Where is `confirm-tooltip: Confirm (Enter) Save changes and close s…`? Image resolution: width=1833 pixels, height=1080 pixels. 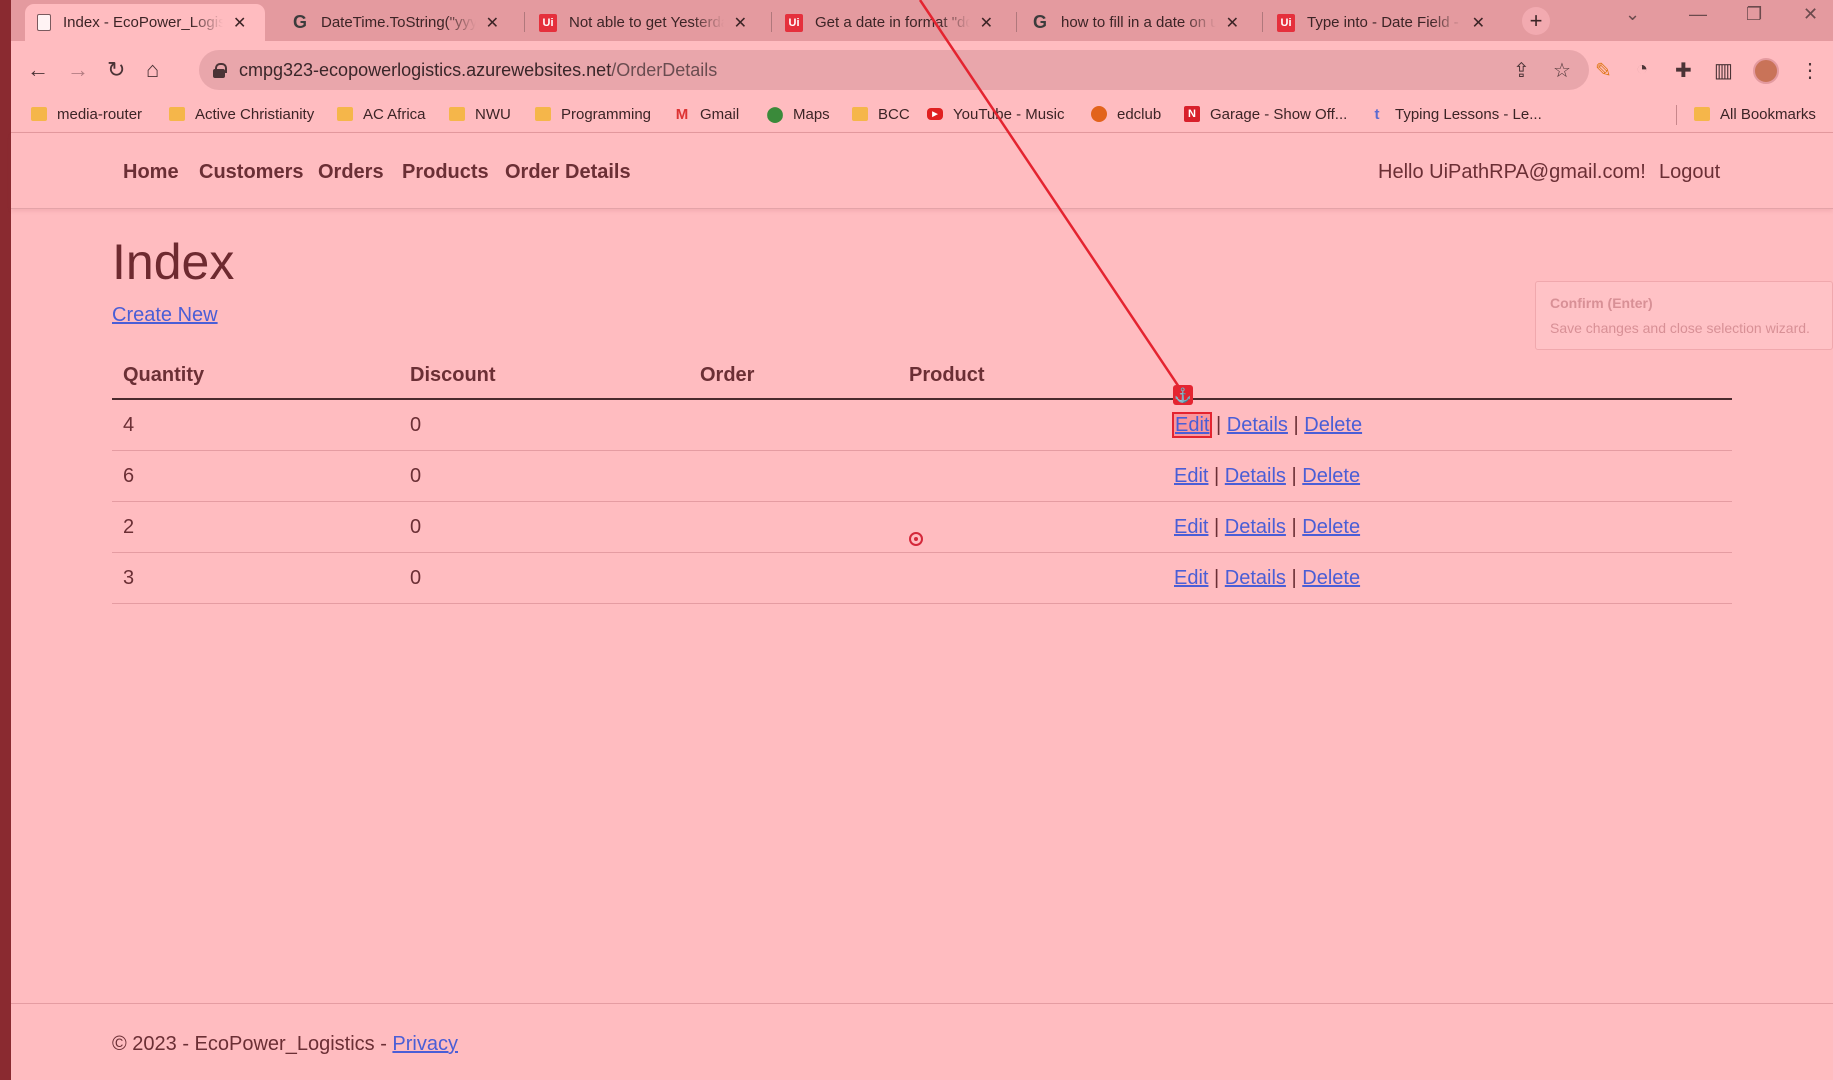 confirm-tooltip: Confirm (Enter) Save changes and close s… is located at coordinates (1684, 315).